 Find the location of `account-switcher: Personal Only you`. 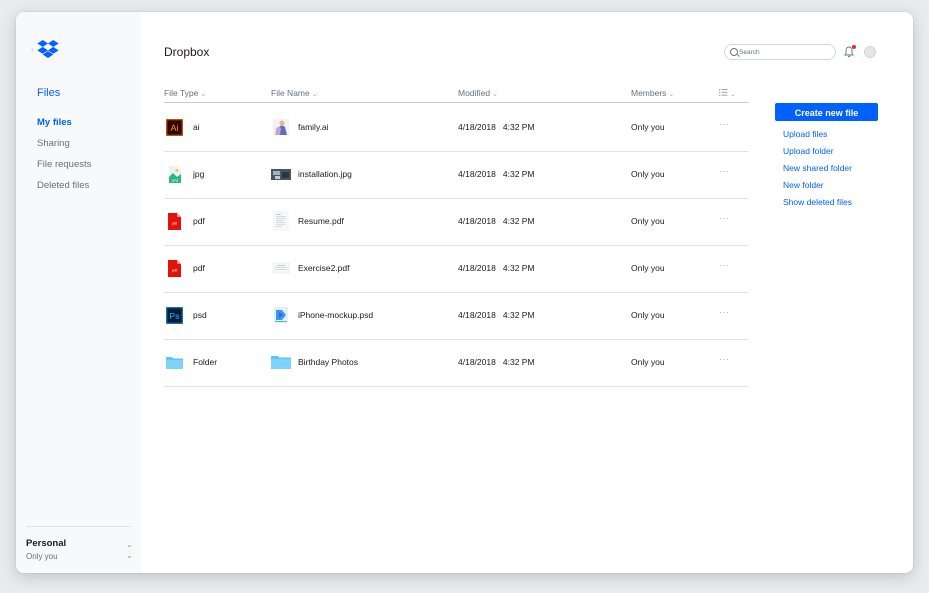

account-switcher: Personal Only you is located at coordinates (46, 549).